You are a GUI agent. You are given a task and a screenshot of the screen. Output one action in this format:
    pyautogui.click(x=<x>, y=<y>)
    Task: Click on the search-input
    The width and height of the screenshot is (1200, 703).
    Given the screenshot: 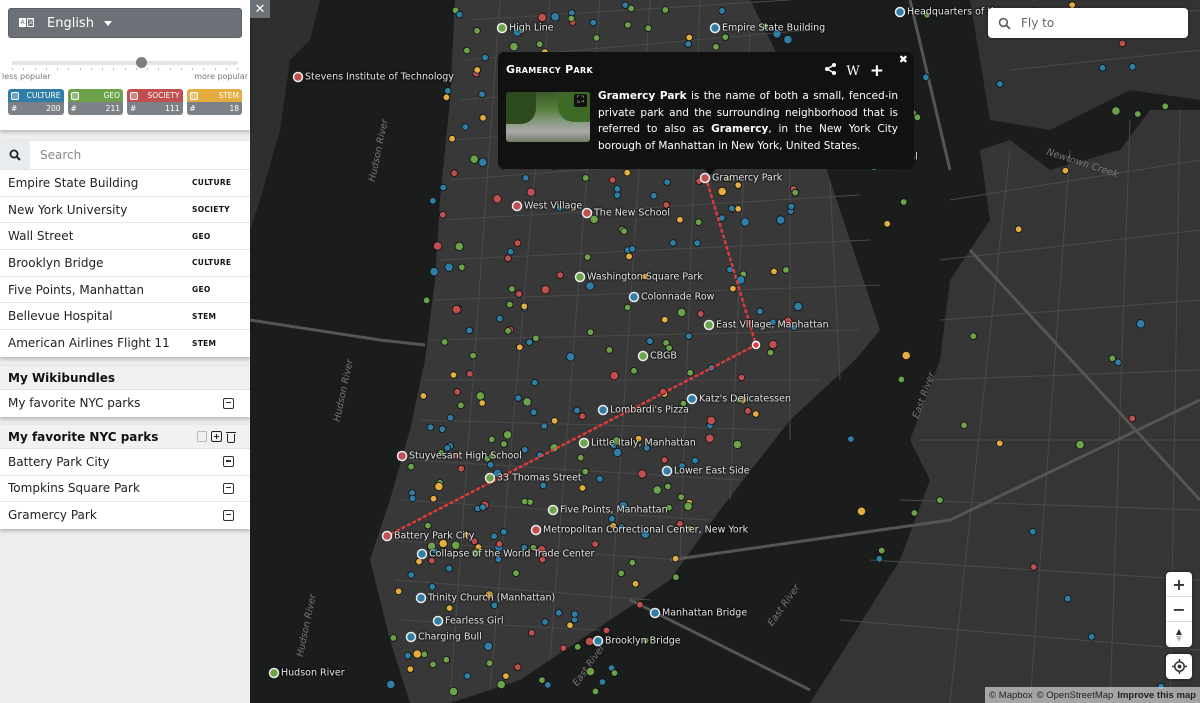 What is the action you would take?
    pyautogui.click(x=140, y=155)
    